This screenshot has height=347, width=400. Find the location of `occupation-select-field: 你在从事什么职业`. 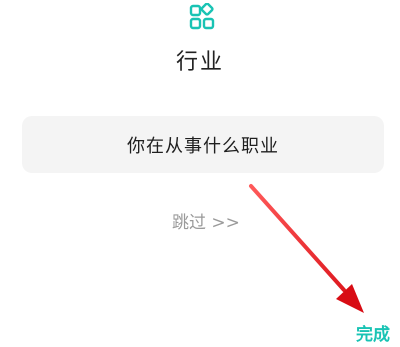

occupation-select-field: 你在从事什么职业 is located at coordinates (203, 144).